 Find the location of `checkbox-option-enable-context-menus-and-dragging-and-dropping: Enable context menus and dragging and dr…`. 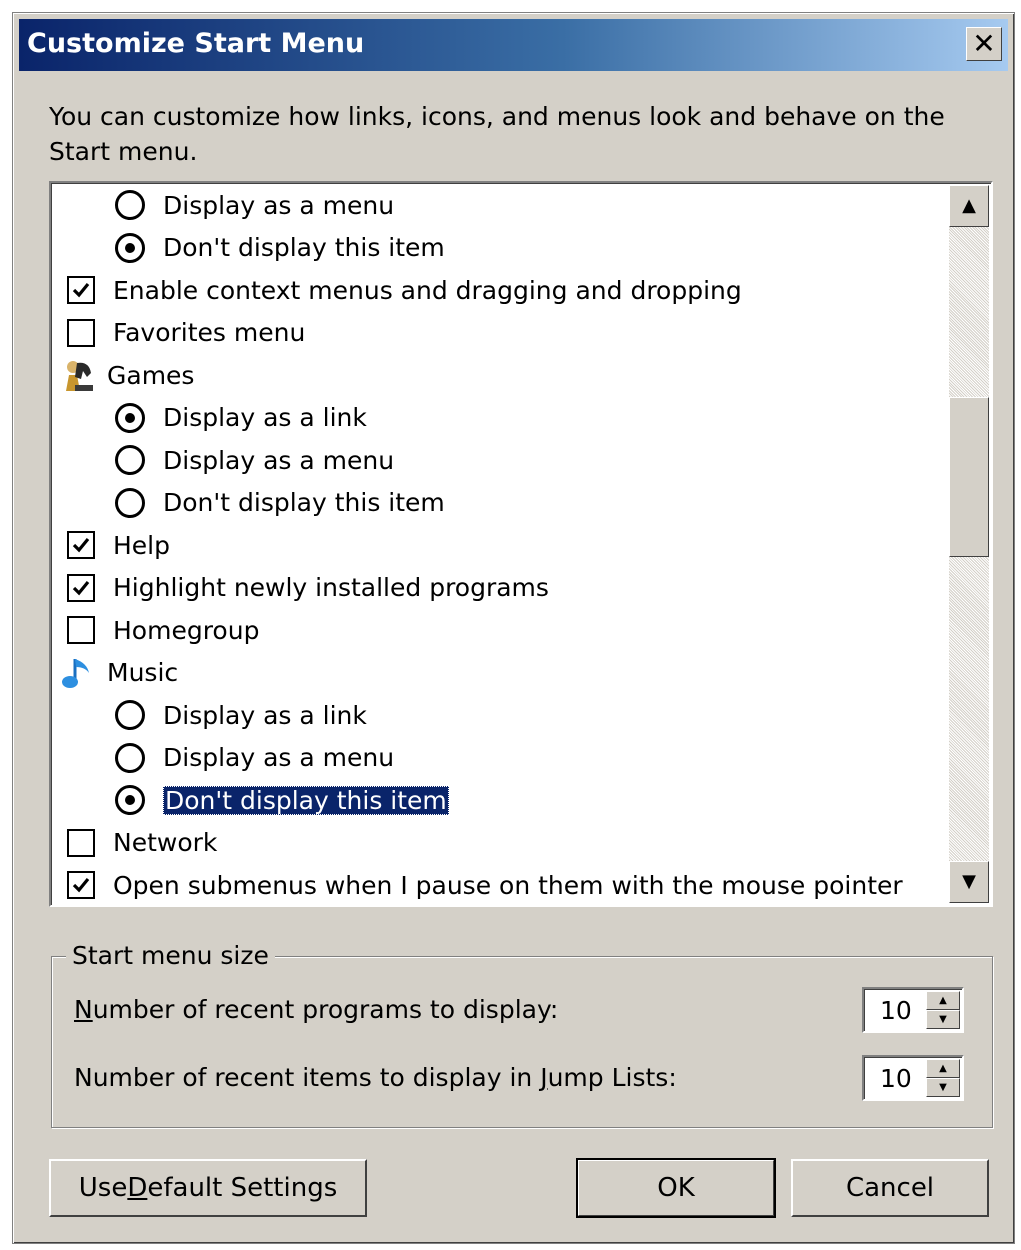

checkbox-option-enable-context-menus-and-dragging-and-dropping: Enable context menus and dragging and dr… is located at coordinates (404, 290).